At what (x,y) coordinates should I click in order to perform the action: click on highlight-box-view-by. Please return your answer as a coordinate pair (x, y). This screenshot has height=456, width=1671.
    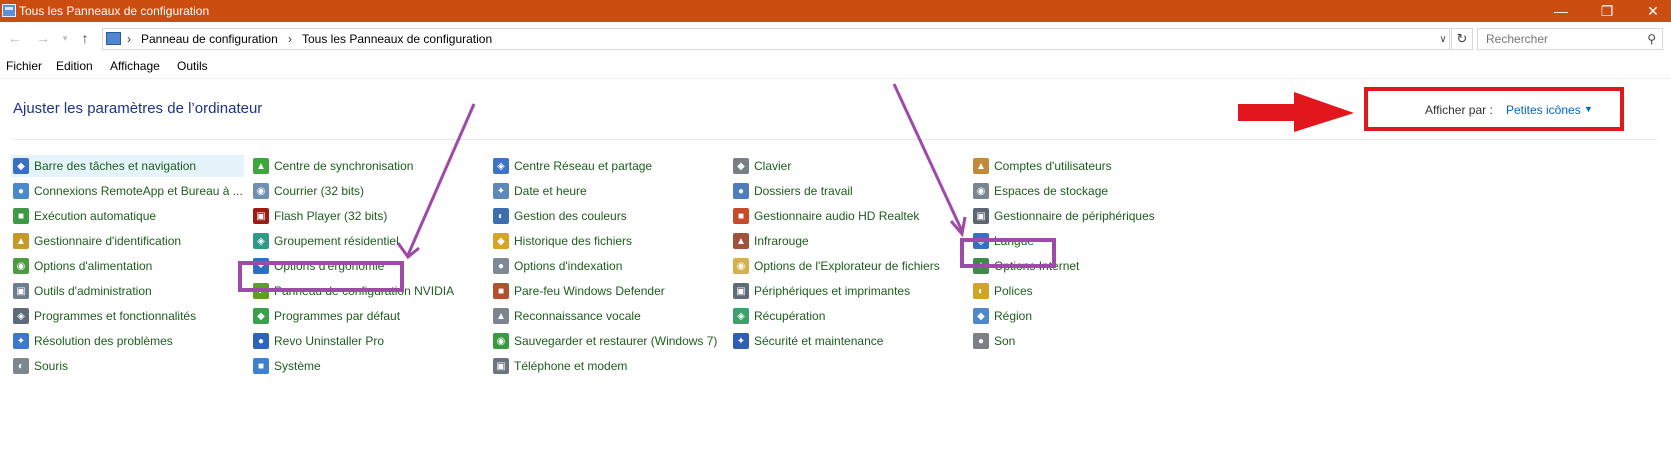
    Looking at the image, I should click on (1494, 109).